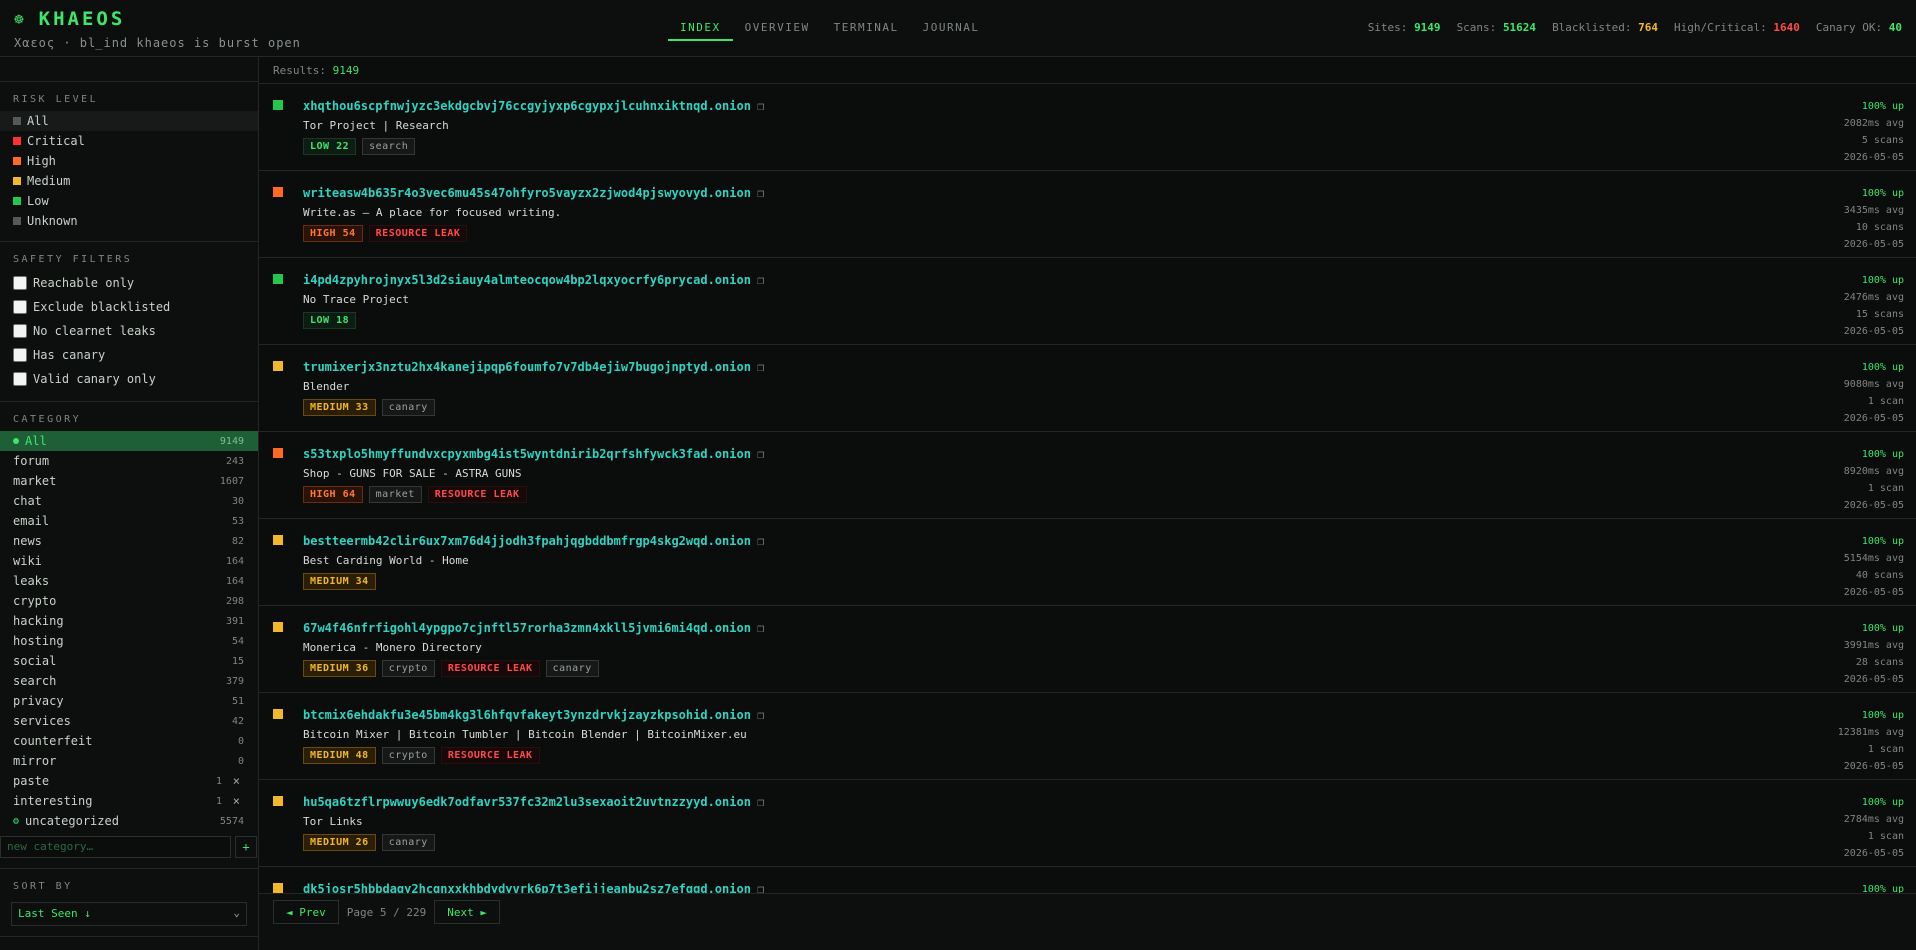 The height and width of the screenshot is (950, 1916). What do you see at coordinates (418, 233) in the screenshot?
I see `tag-badge: RESOURCE LEAK` at bounding box center [418, 233].